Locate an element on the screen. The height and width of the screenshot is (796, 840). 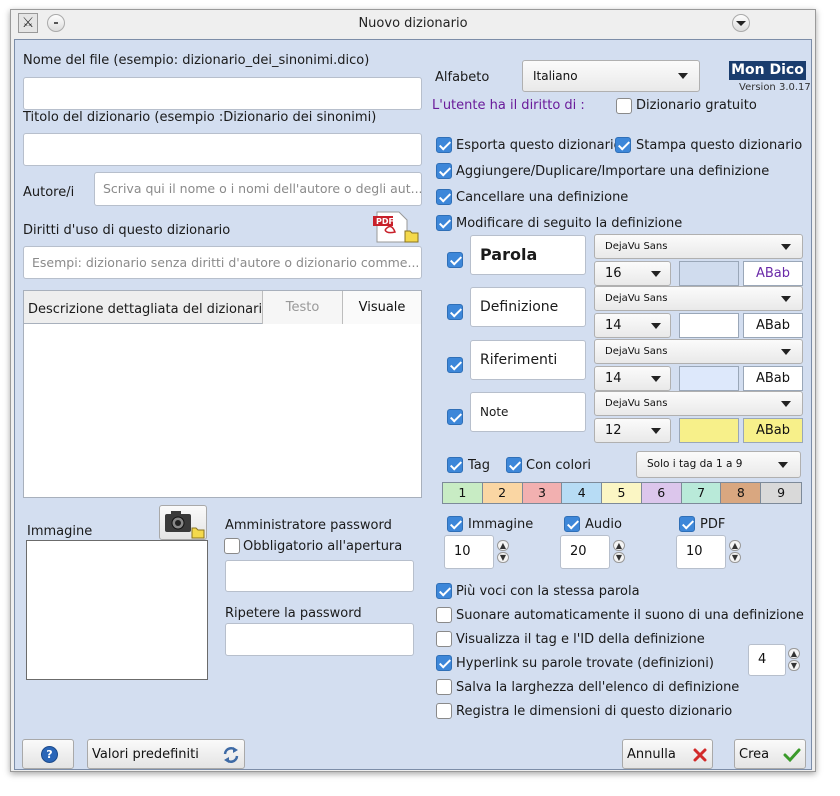
camera-button is located at coordinates (183, 522).